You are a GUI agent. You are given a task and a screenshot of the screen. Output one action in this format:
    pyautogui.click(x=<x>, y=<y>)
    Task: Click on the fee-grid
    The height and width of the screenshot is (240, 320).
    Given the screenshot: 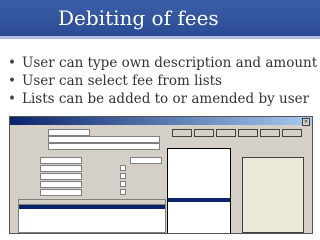 What is the action you would take?
    pyautogui.click(x=92, y=216)
    